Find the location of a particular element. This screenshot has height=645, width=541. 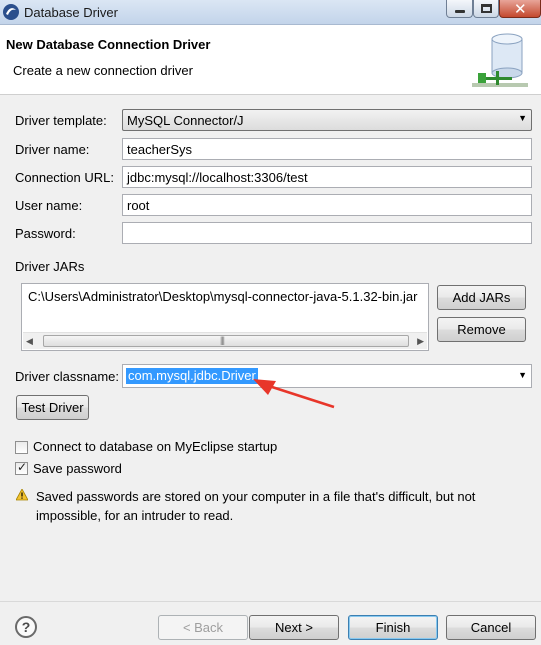

scrollbar-thumb: ||| is located at coordinates (226, 341).